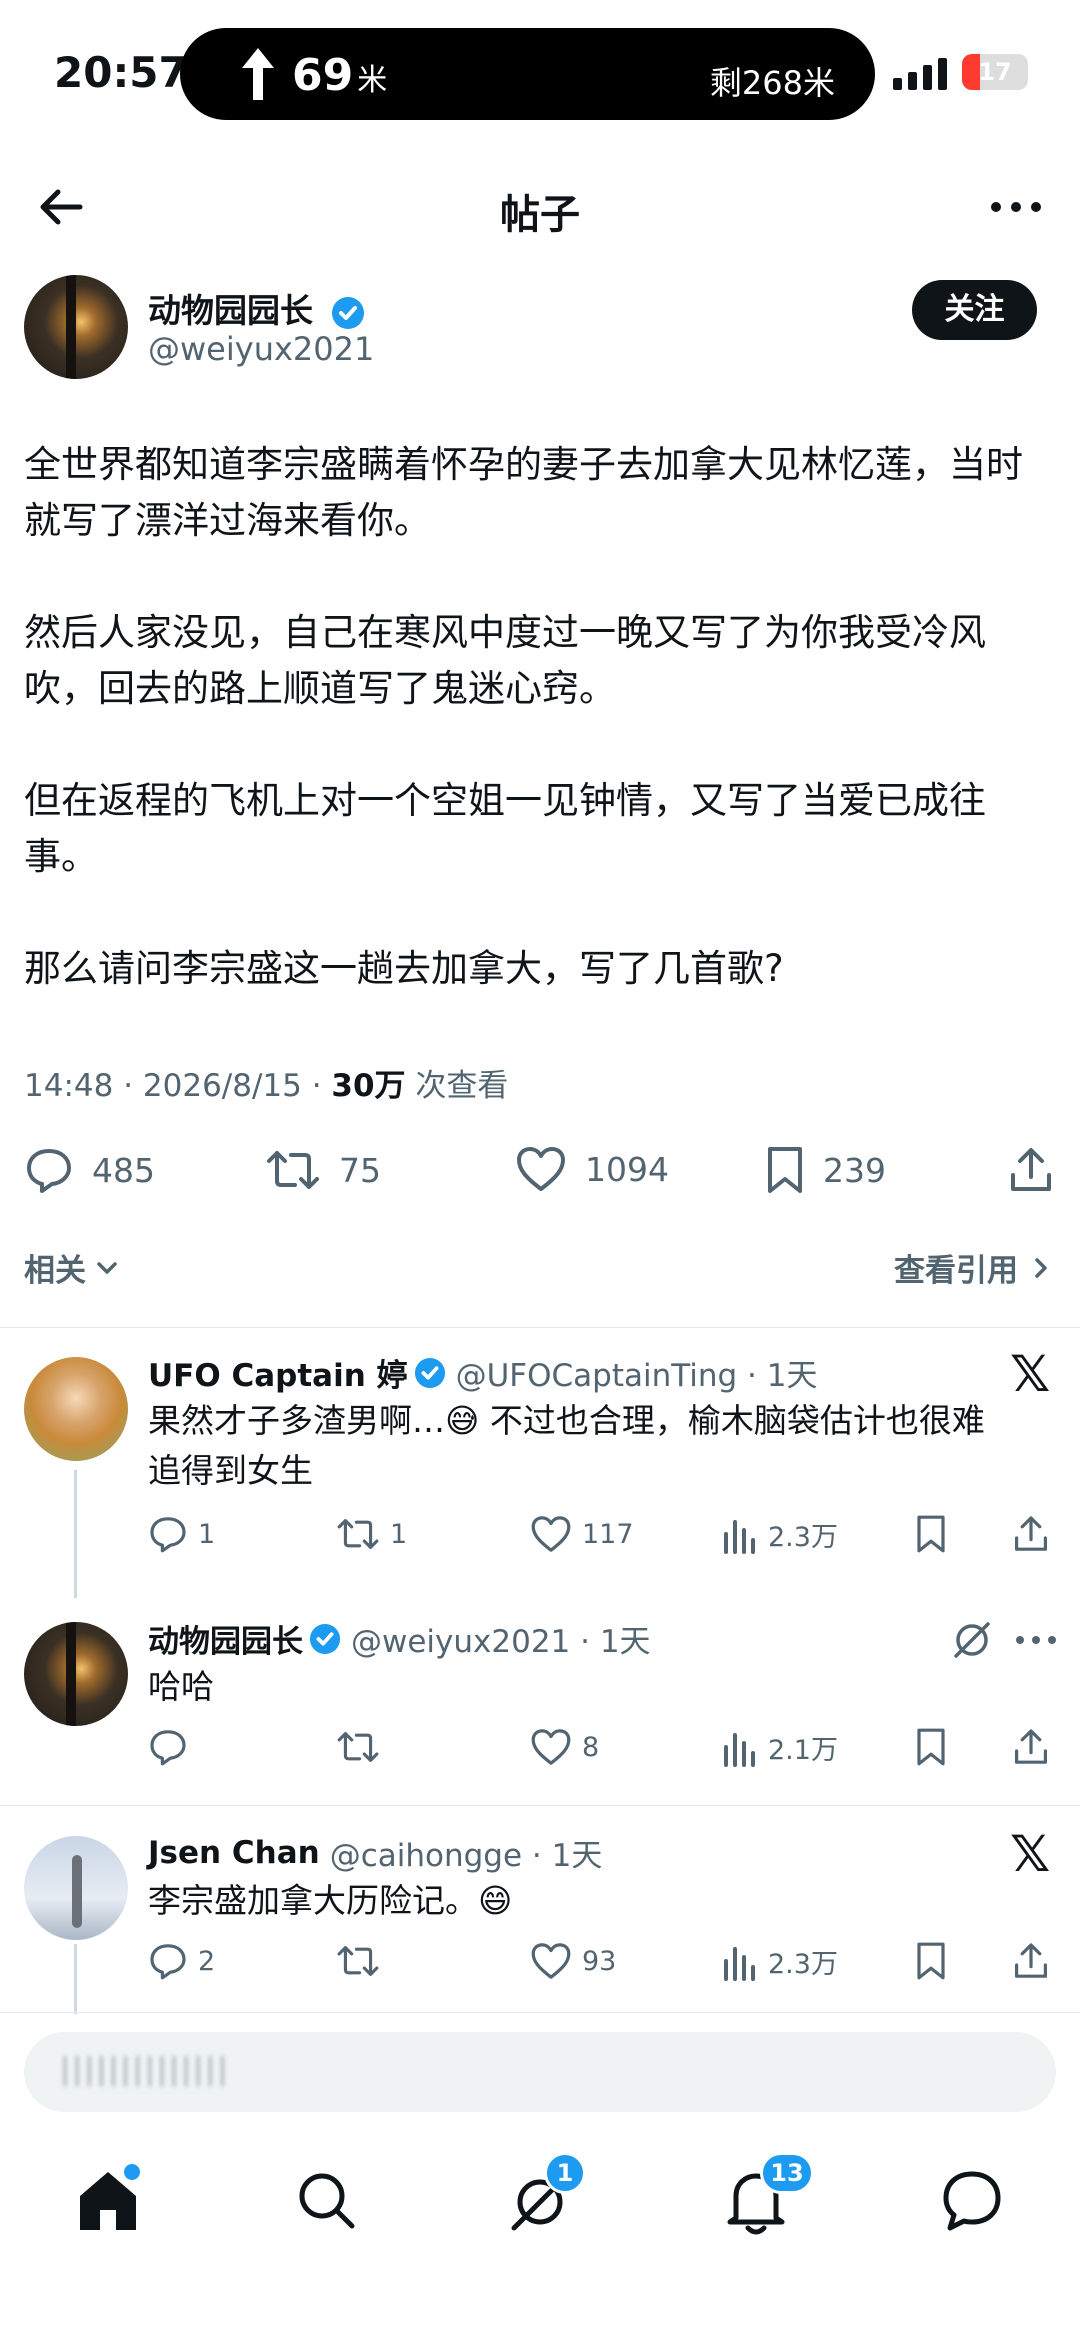  I want to click on reply-action-bar: 2 93 2.3万, so click(598, 1966).